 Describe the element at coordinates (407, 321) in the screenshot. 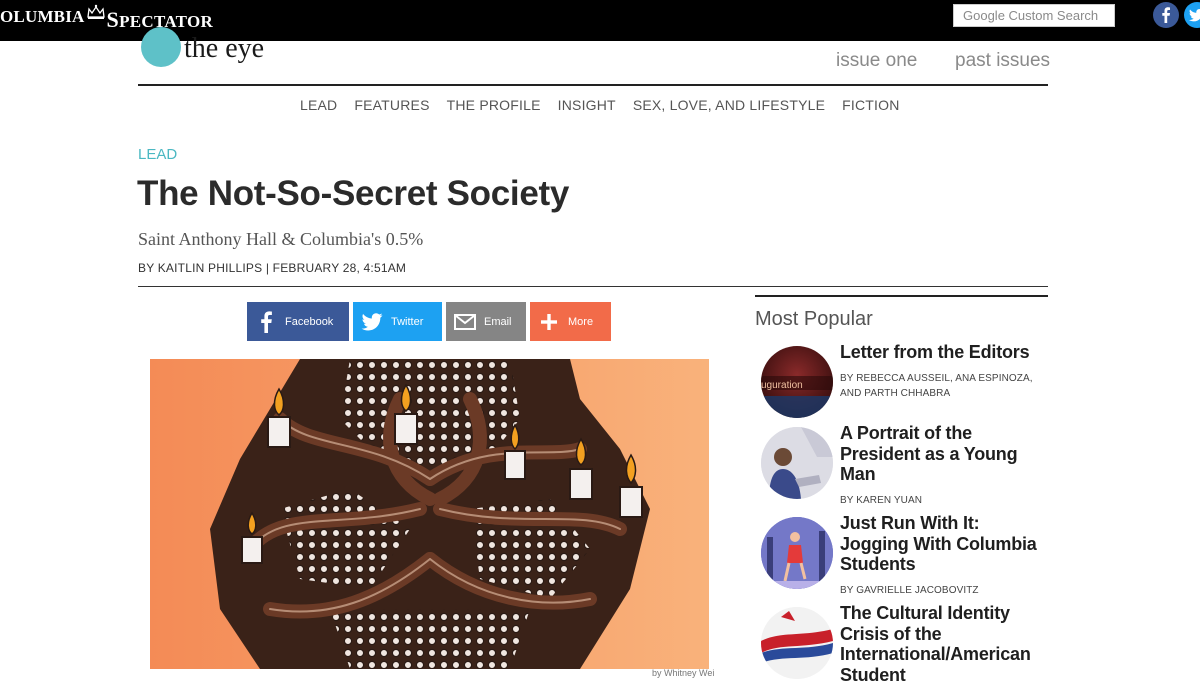

I see `share-twitter-label: Twitter` at that location.